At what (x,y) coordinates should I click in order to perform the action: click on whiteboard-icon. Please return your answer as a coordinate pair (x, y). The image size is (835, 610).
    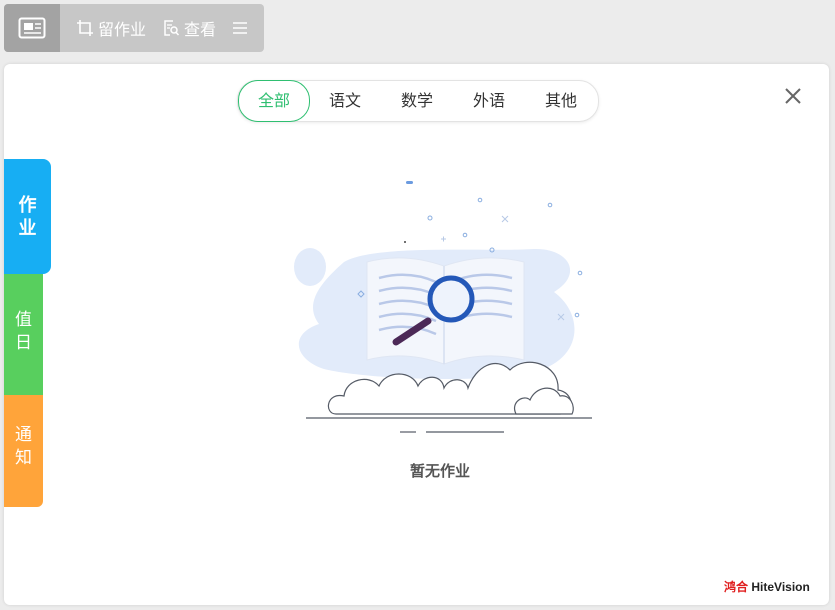
    Looking at the image, I should click on (32, 28).